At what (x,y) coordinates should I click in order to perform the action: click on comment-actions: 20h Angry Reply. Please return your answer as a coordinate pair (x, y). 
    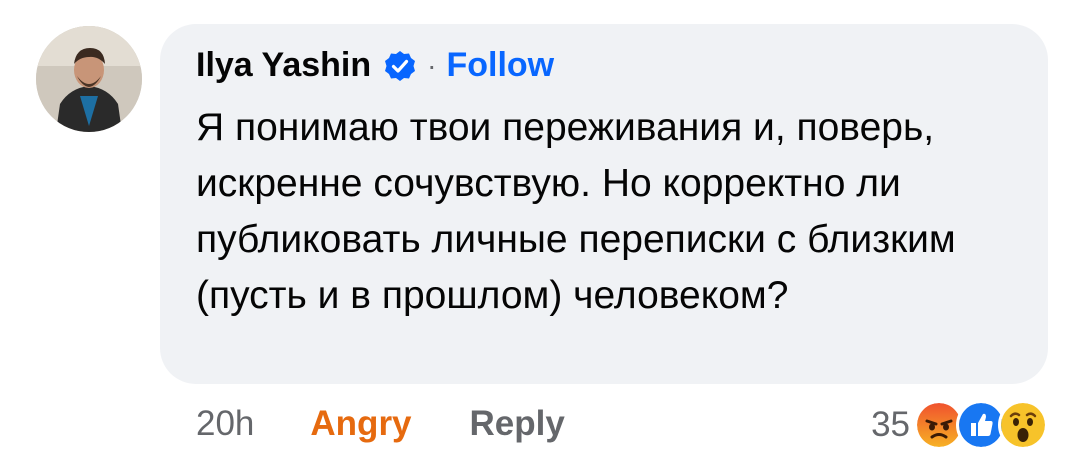
    Looking at the image, I should click on (380, 424).